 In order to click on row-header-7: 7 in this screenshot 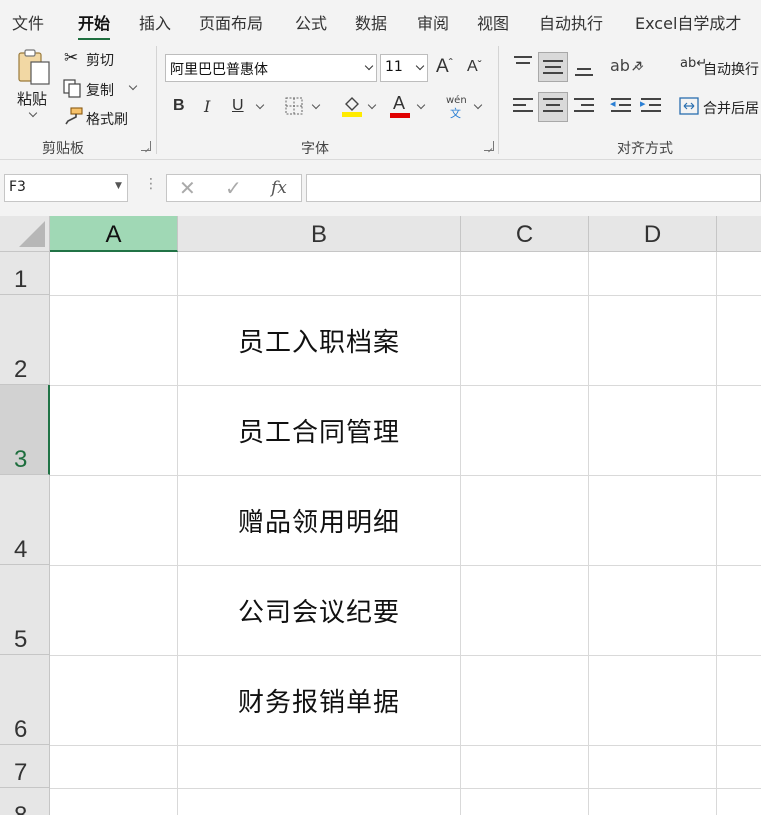, I will do `click(25, 766)`.